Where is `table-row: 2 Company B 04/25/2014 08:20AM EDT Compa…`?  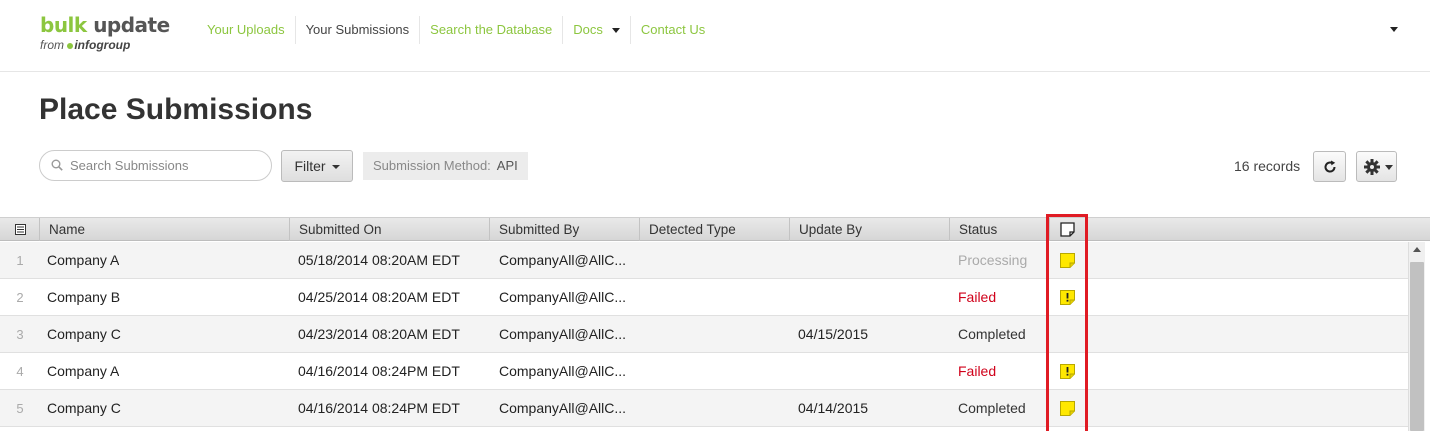
table-row: 2 Company B 04/25/2014 08:20AM EDT Compa… is located at coordinates (704, 297).